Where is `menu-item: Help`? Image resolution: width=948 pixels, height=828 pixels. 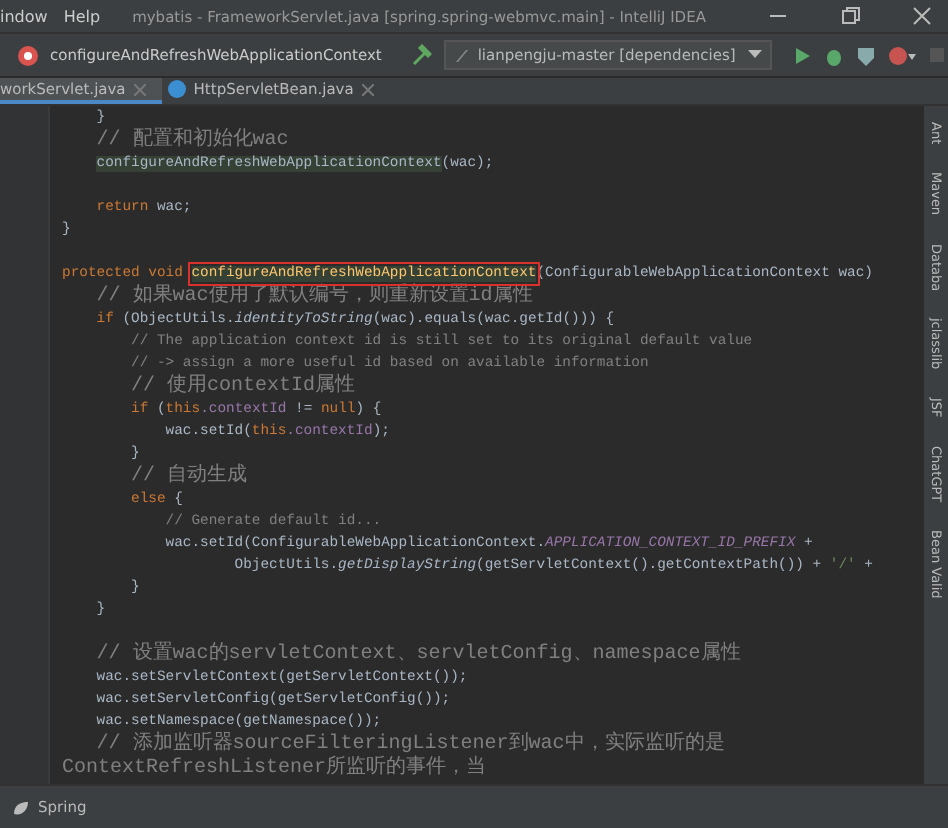
menu-item: Help is located at coordinates (82, 16).